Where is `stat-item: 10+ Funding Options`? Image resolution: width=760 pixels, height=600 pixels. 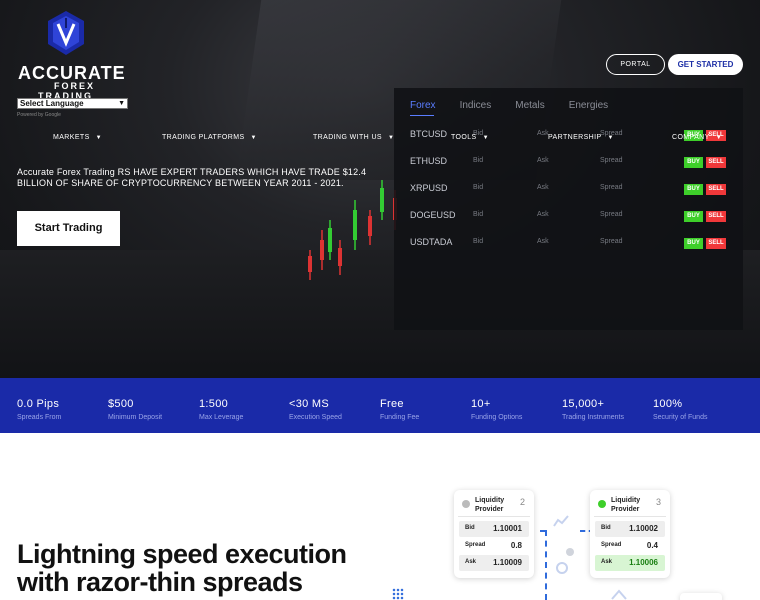
stat-item: 10+ Funding Options is located at coordinates (496, 409).